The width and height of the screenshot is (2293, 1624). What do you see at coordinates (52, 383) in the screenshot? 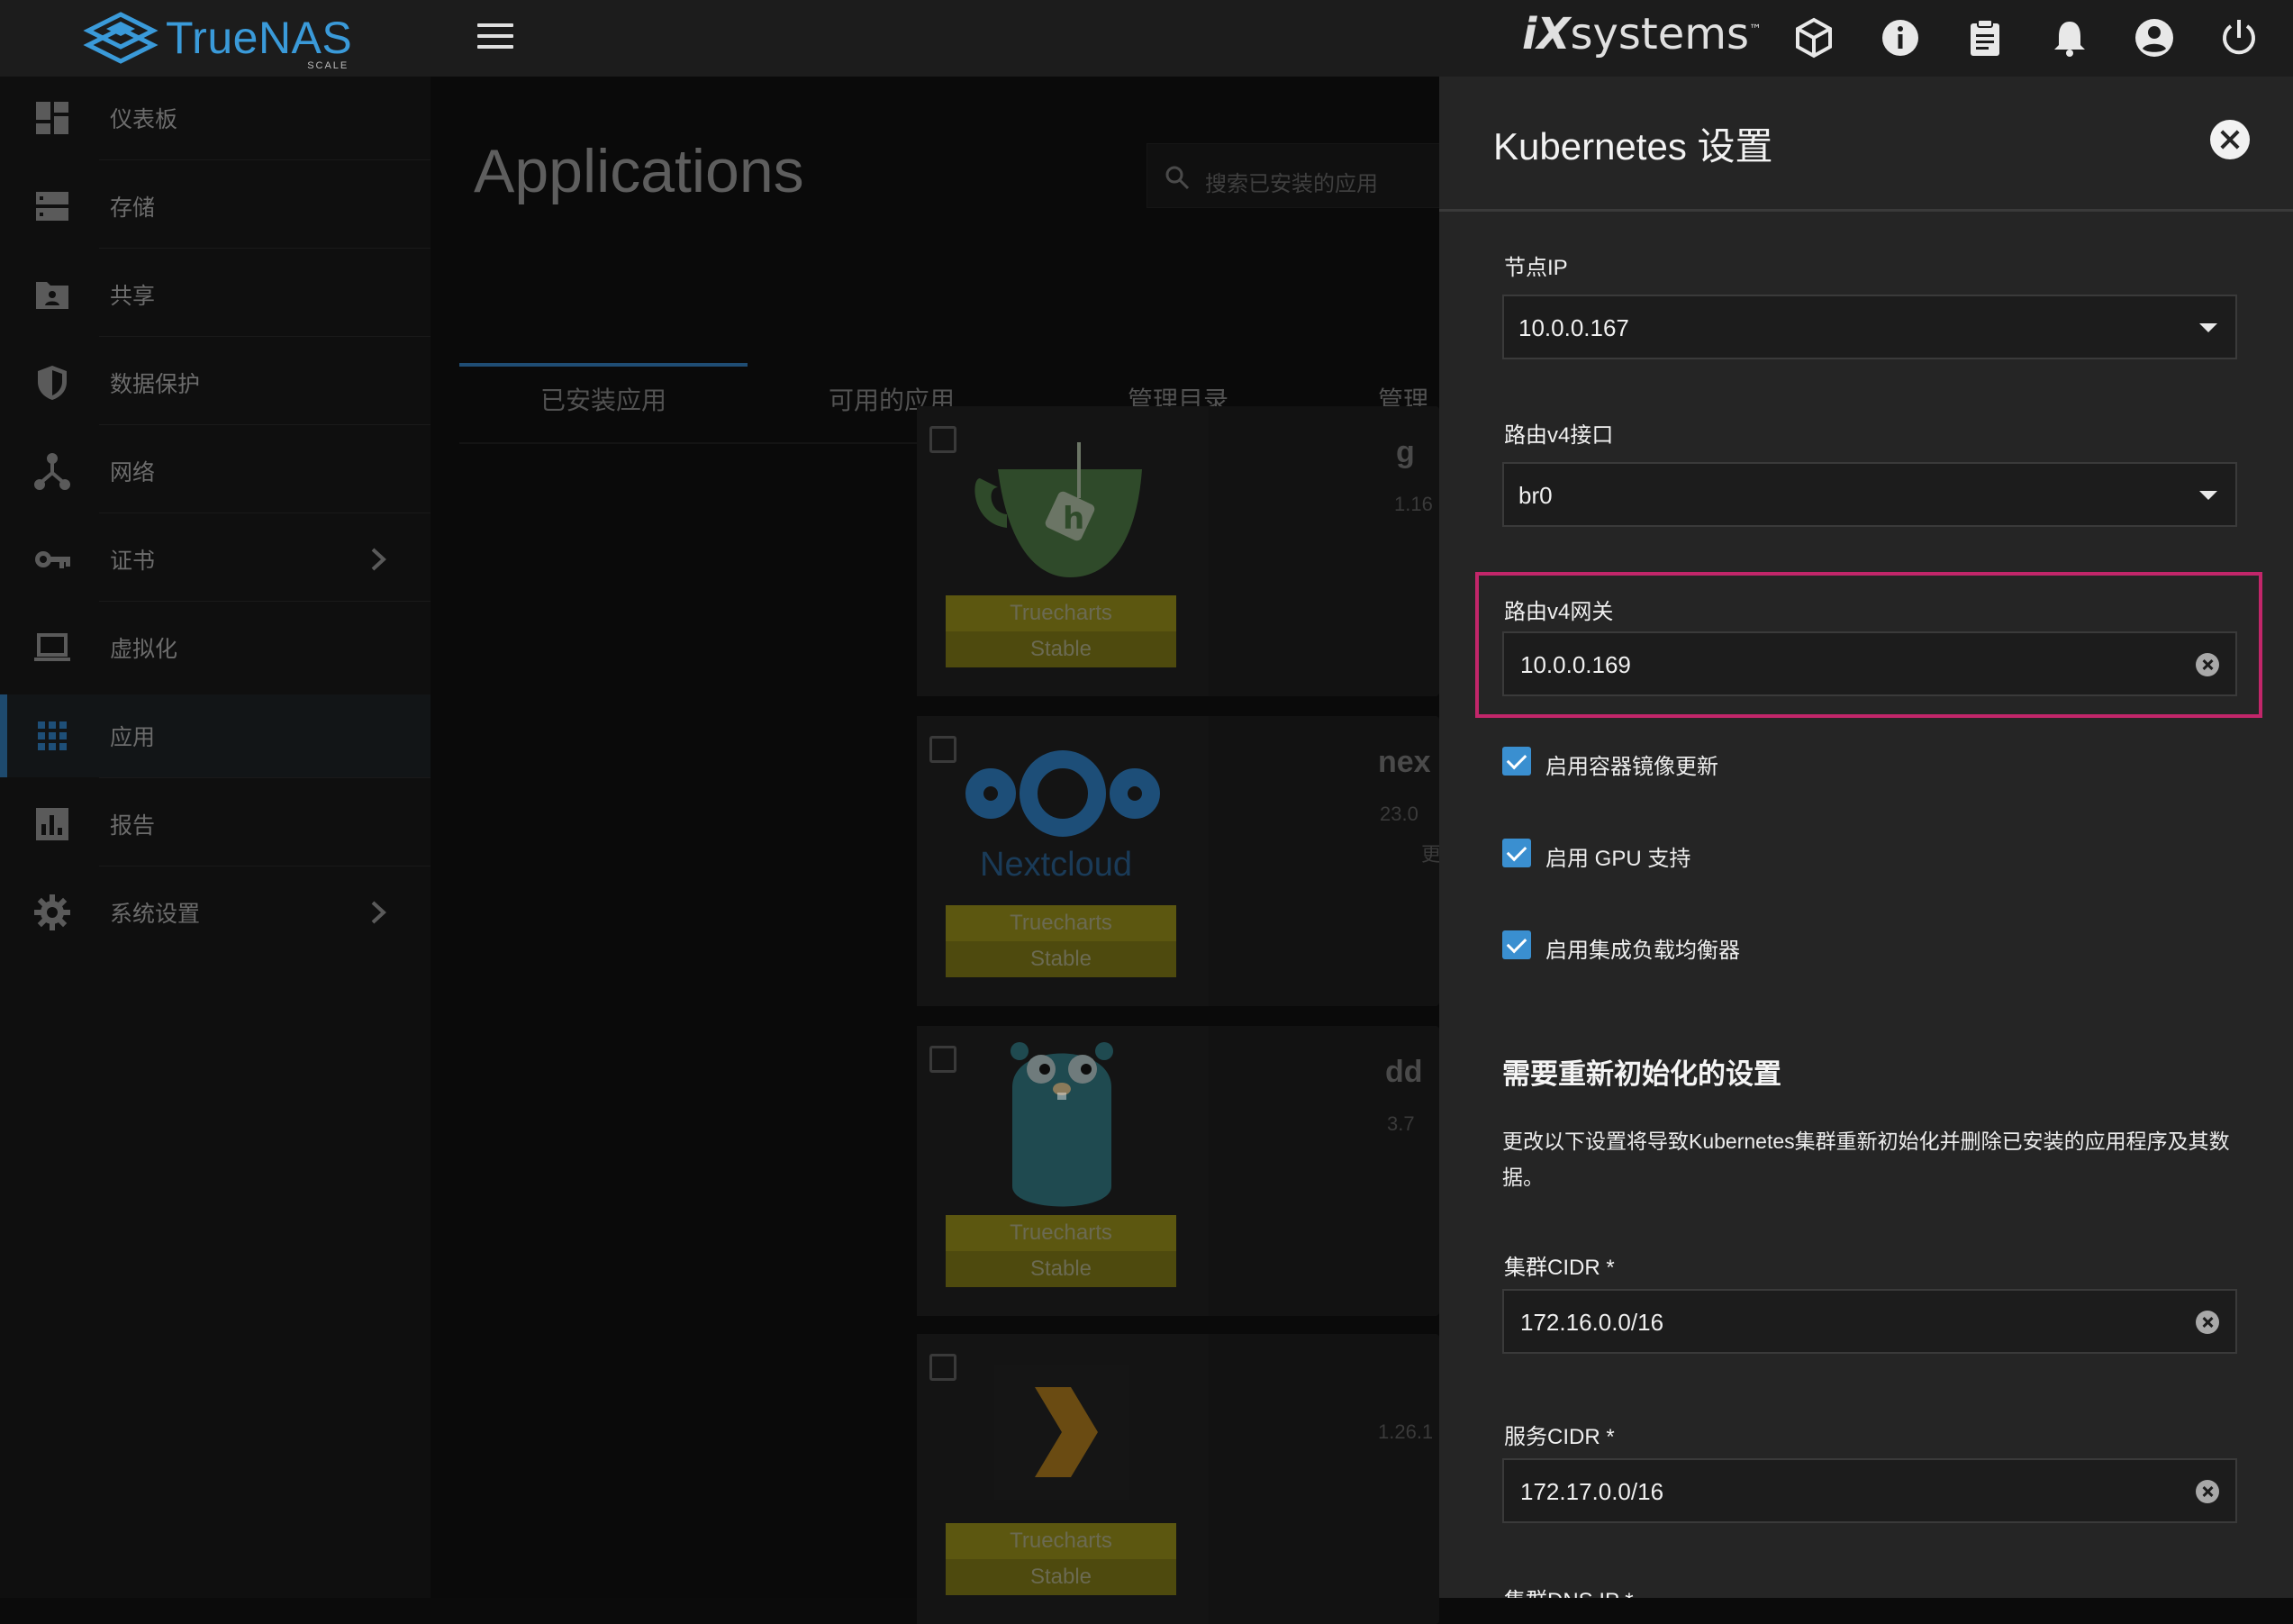
I see `shield-icon` at bounding box center [52, 383].